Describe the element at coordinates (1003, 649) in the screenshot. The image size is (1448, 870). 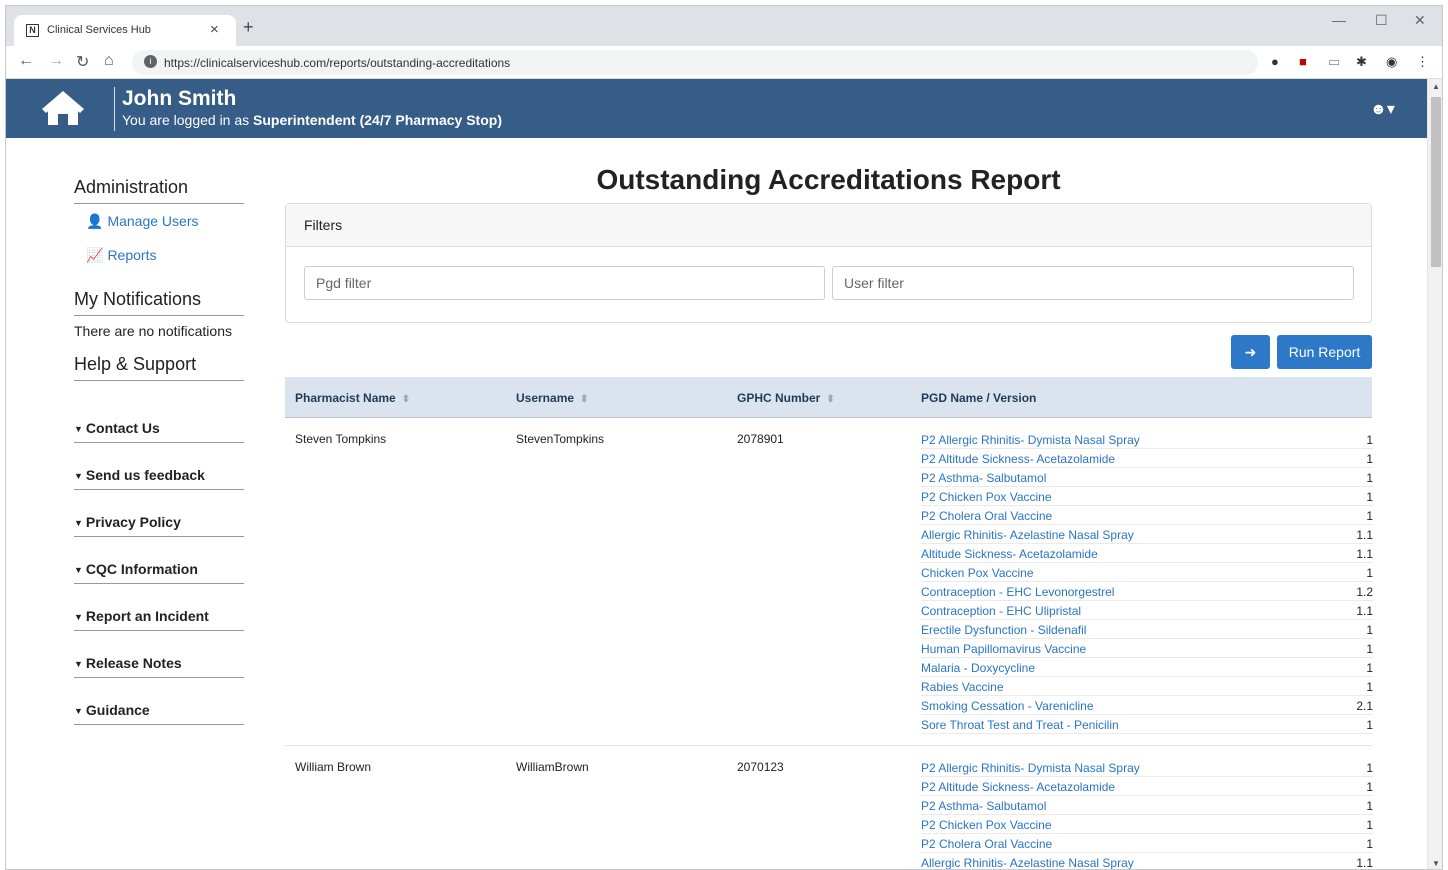
I see `pgd-name-link: Human Papillomavirus Vaccine` at that location.